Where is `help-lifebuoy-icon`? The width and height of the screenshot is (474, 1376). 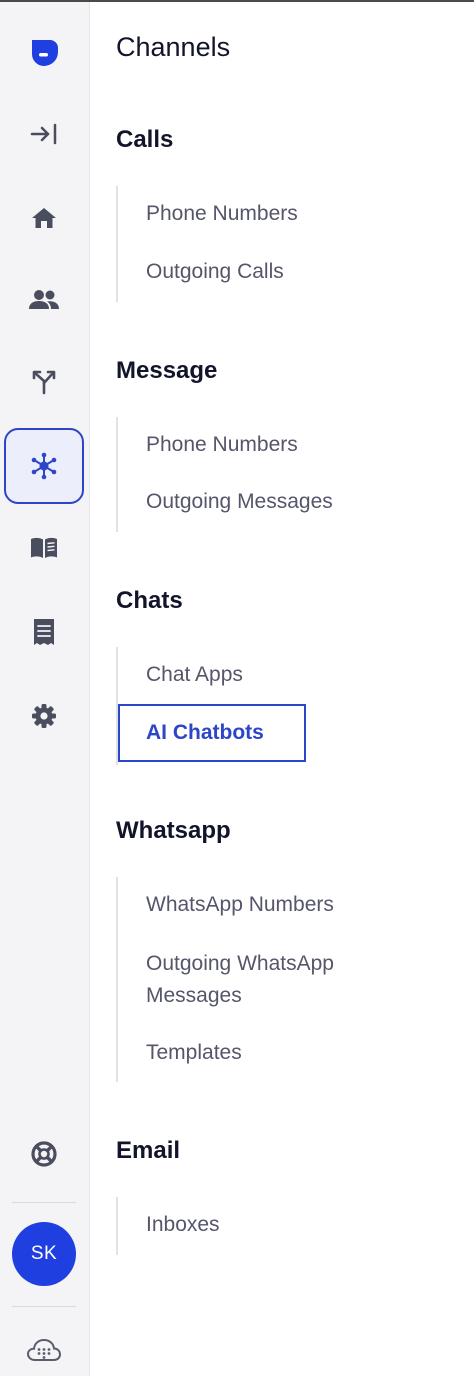 help-lifebuoy-icon is located at coordinates (44, 1154).